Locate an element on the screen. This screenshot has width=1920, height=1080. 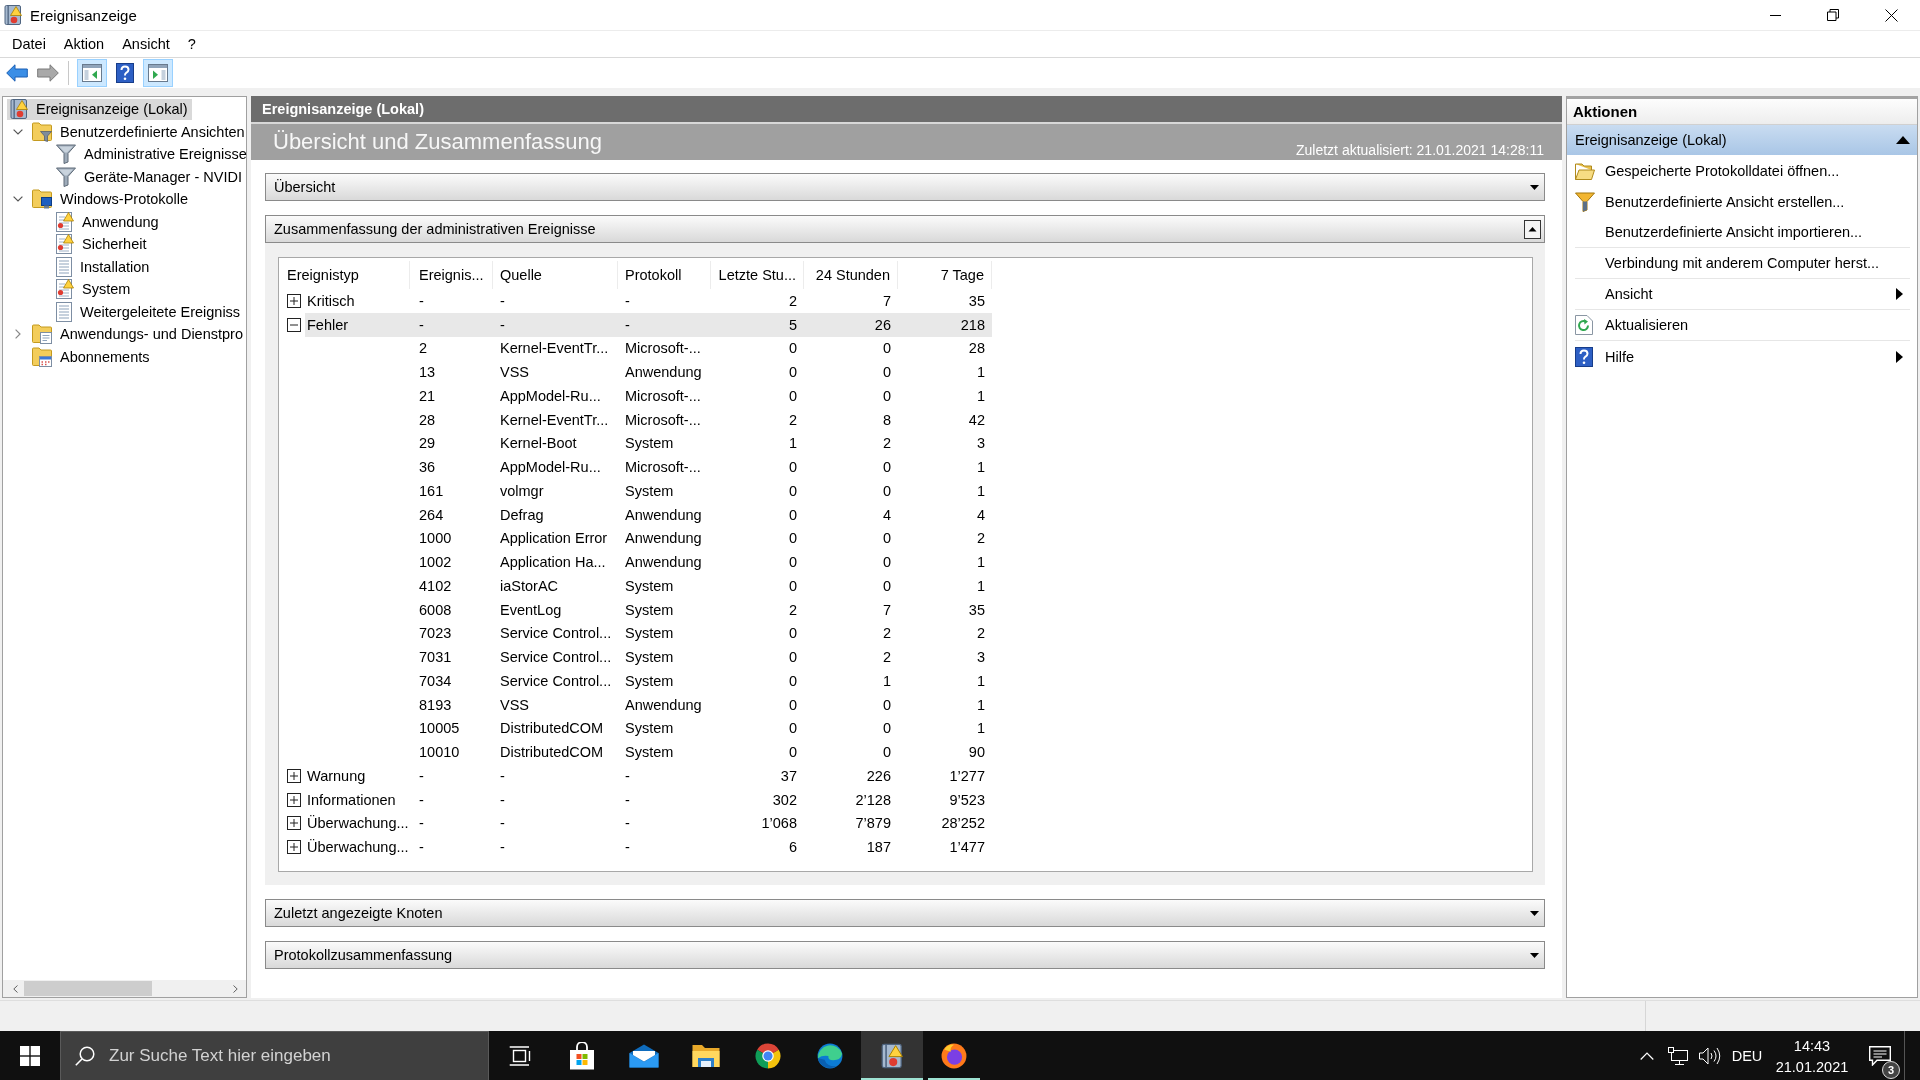
scroll-right-icon is located at coordinates (235, 988).